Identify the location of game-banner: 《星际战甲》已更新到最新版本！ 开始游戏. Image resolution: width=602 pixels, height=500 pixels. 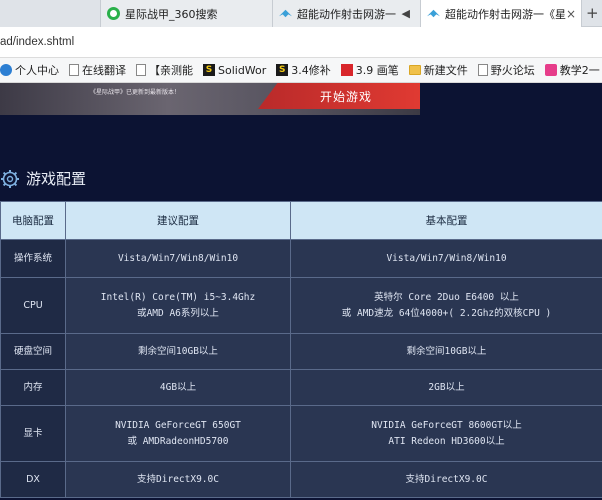
(210, 99).